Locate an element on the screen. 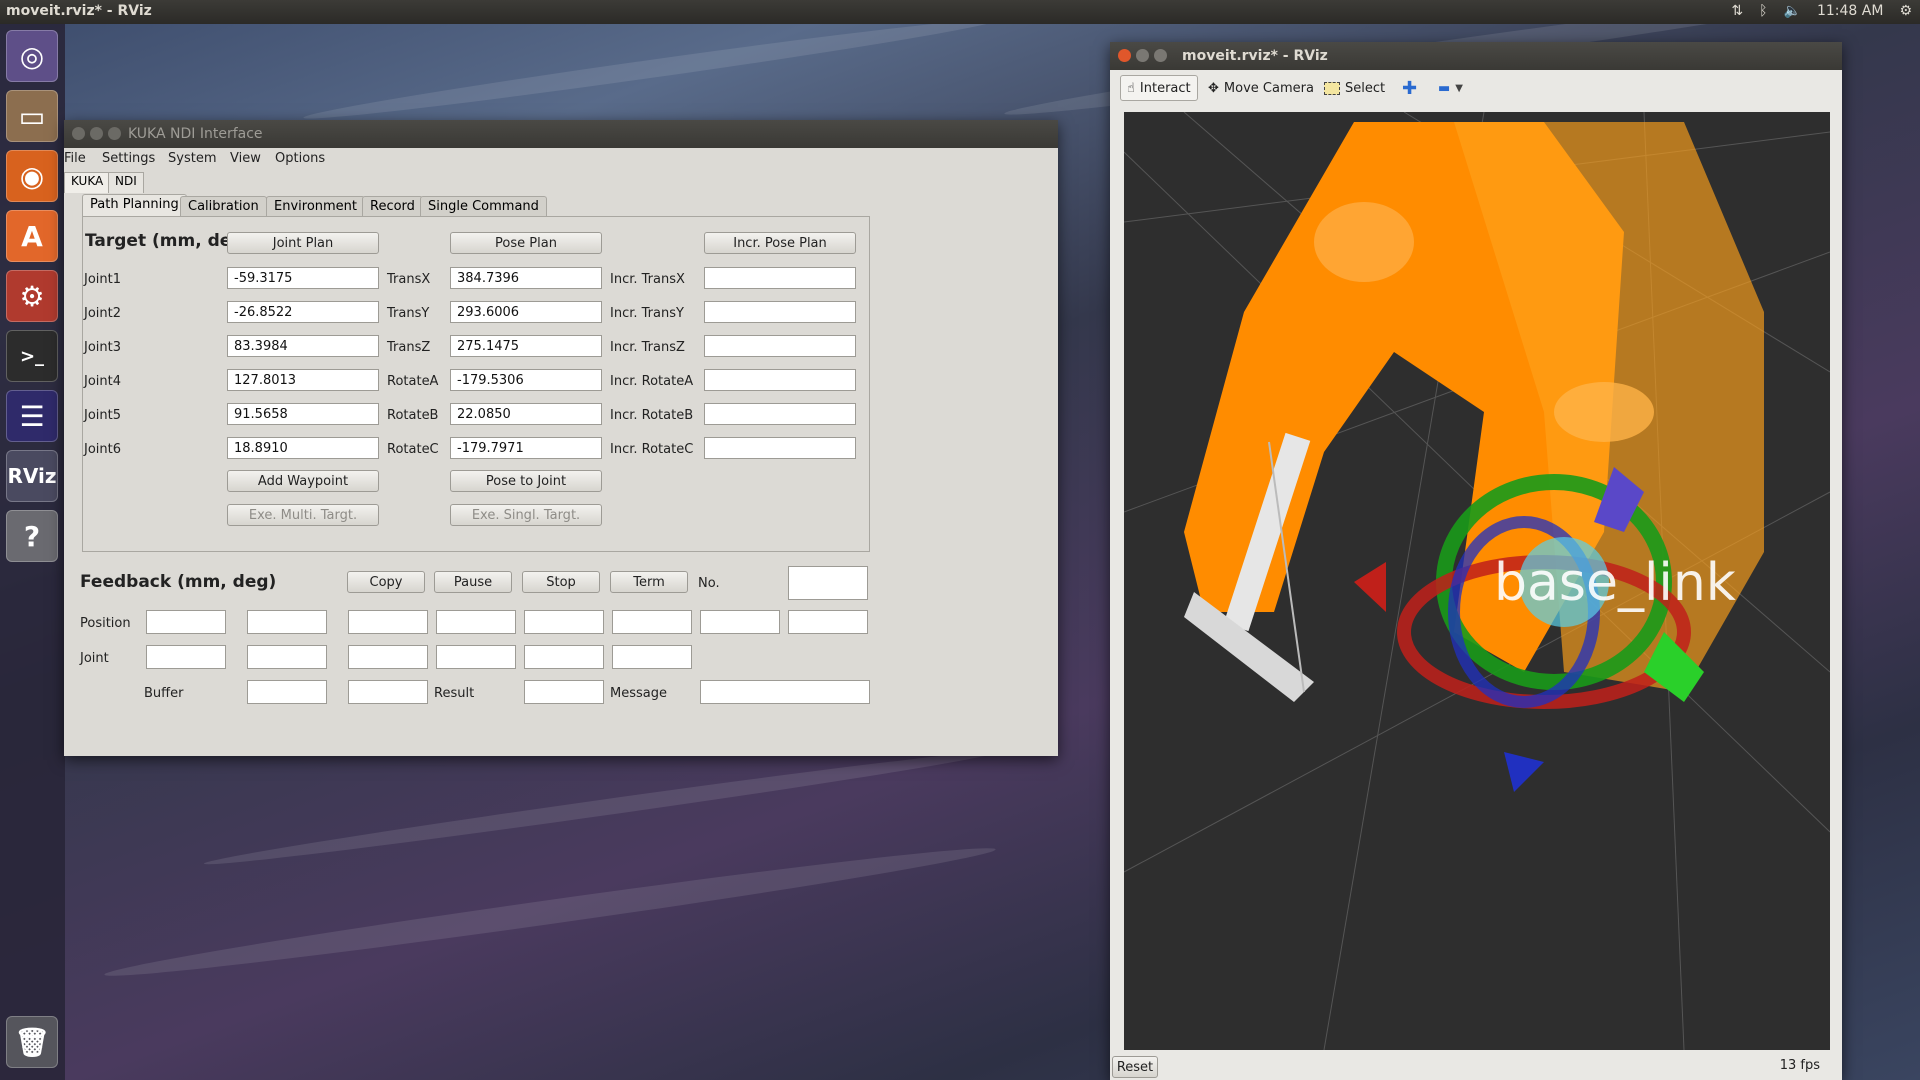  tab-kuka: KUKA is located at coordinates (87, 182).